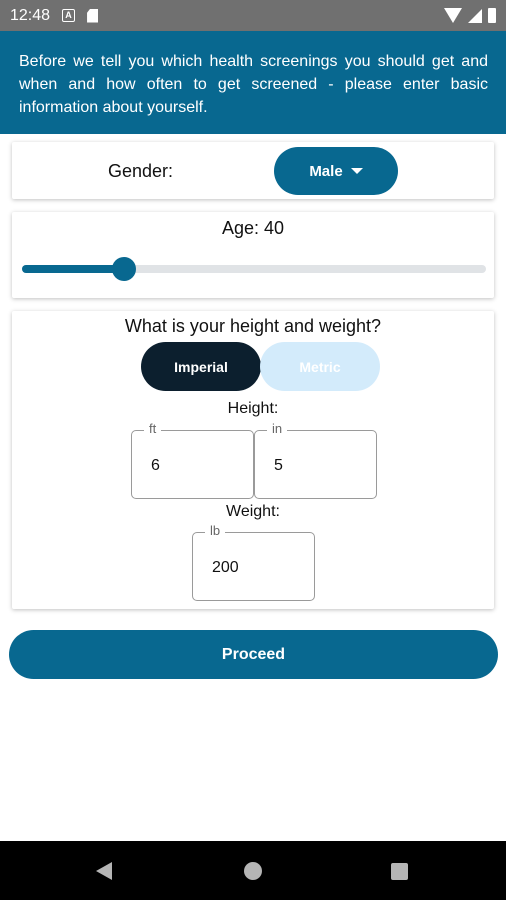 The image size is (506, 900). Describe the element at coordinates (69, 15) in the screenshot. I see `a-notification-icon: A` at that location.